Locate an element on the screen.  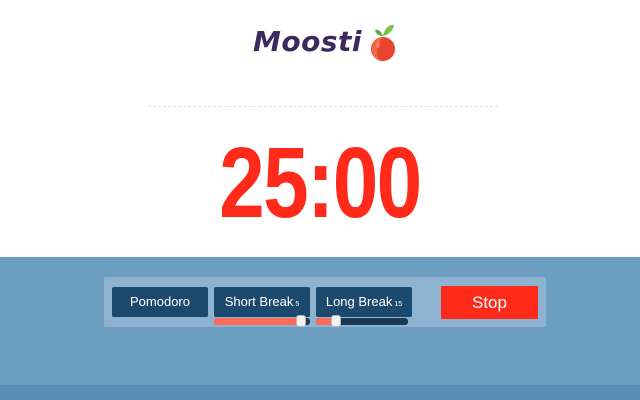
short-break-slider-fill is located at coordinates (258, 321).